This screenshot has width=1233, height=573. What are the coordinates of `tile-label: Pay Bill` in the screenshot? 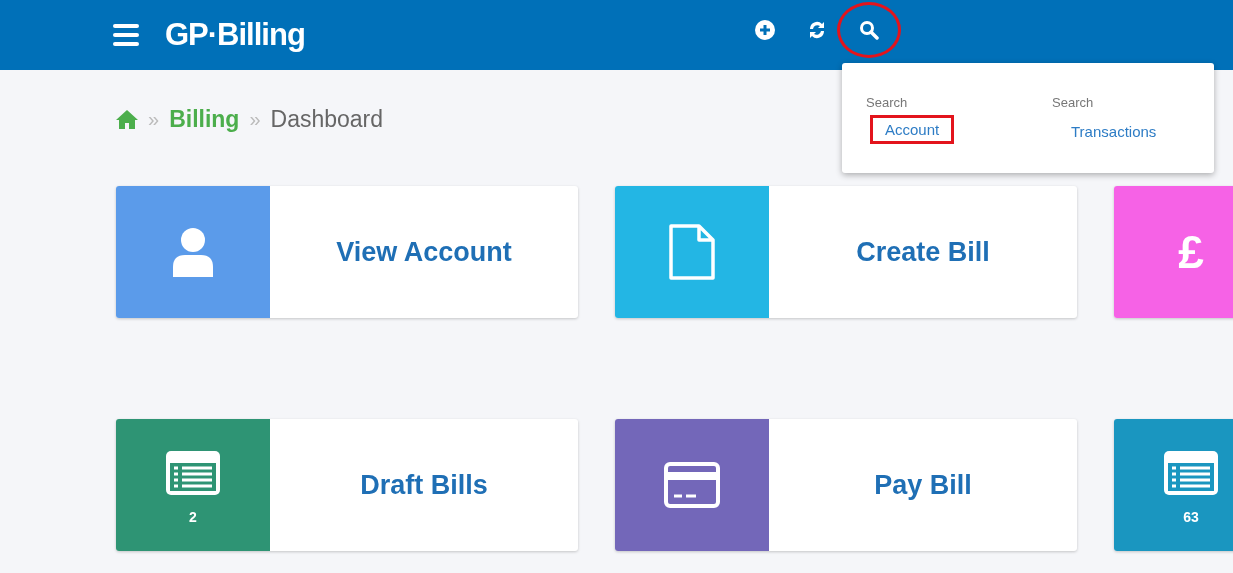 It's located at (923, 485).